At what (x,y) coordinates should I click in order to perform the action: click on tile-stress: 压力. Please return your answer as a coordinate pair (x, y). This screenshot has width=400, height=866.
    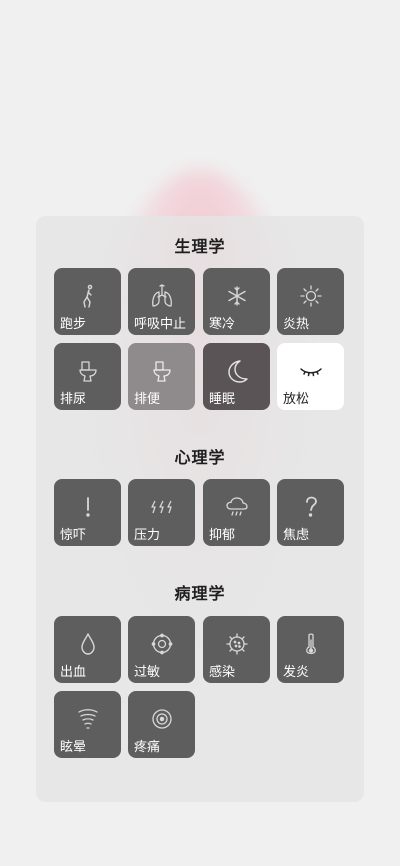
    Looking at the image, I should click on (161, 512).